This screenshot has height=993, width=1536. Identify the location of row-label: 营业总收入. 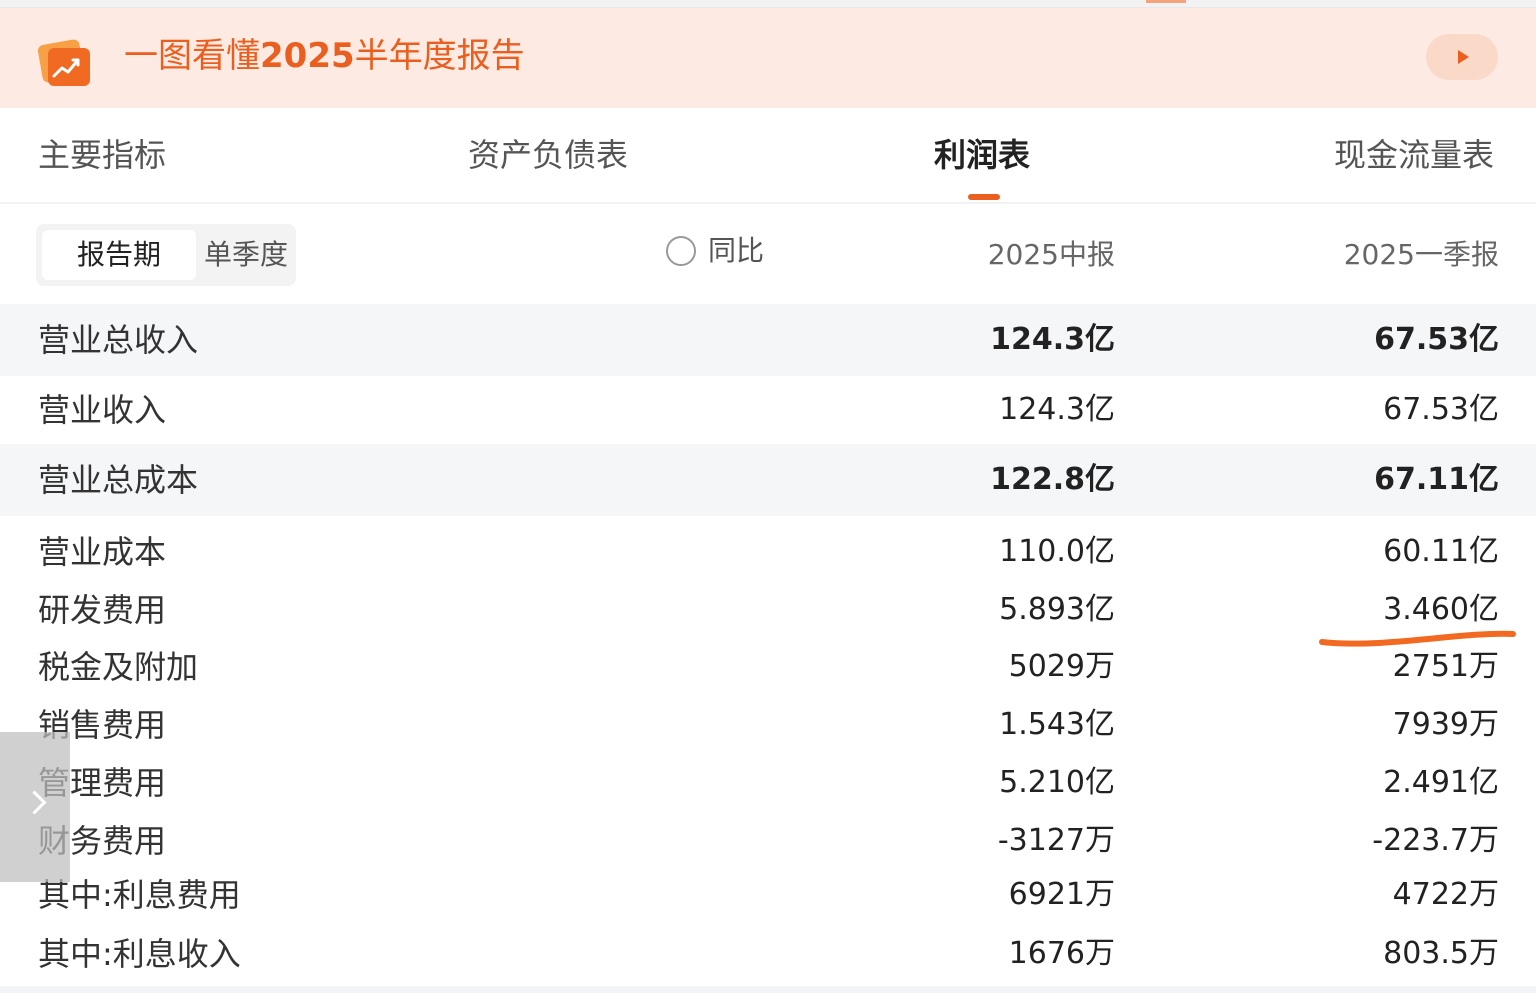
(118, 340).